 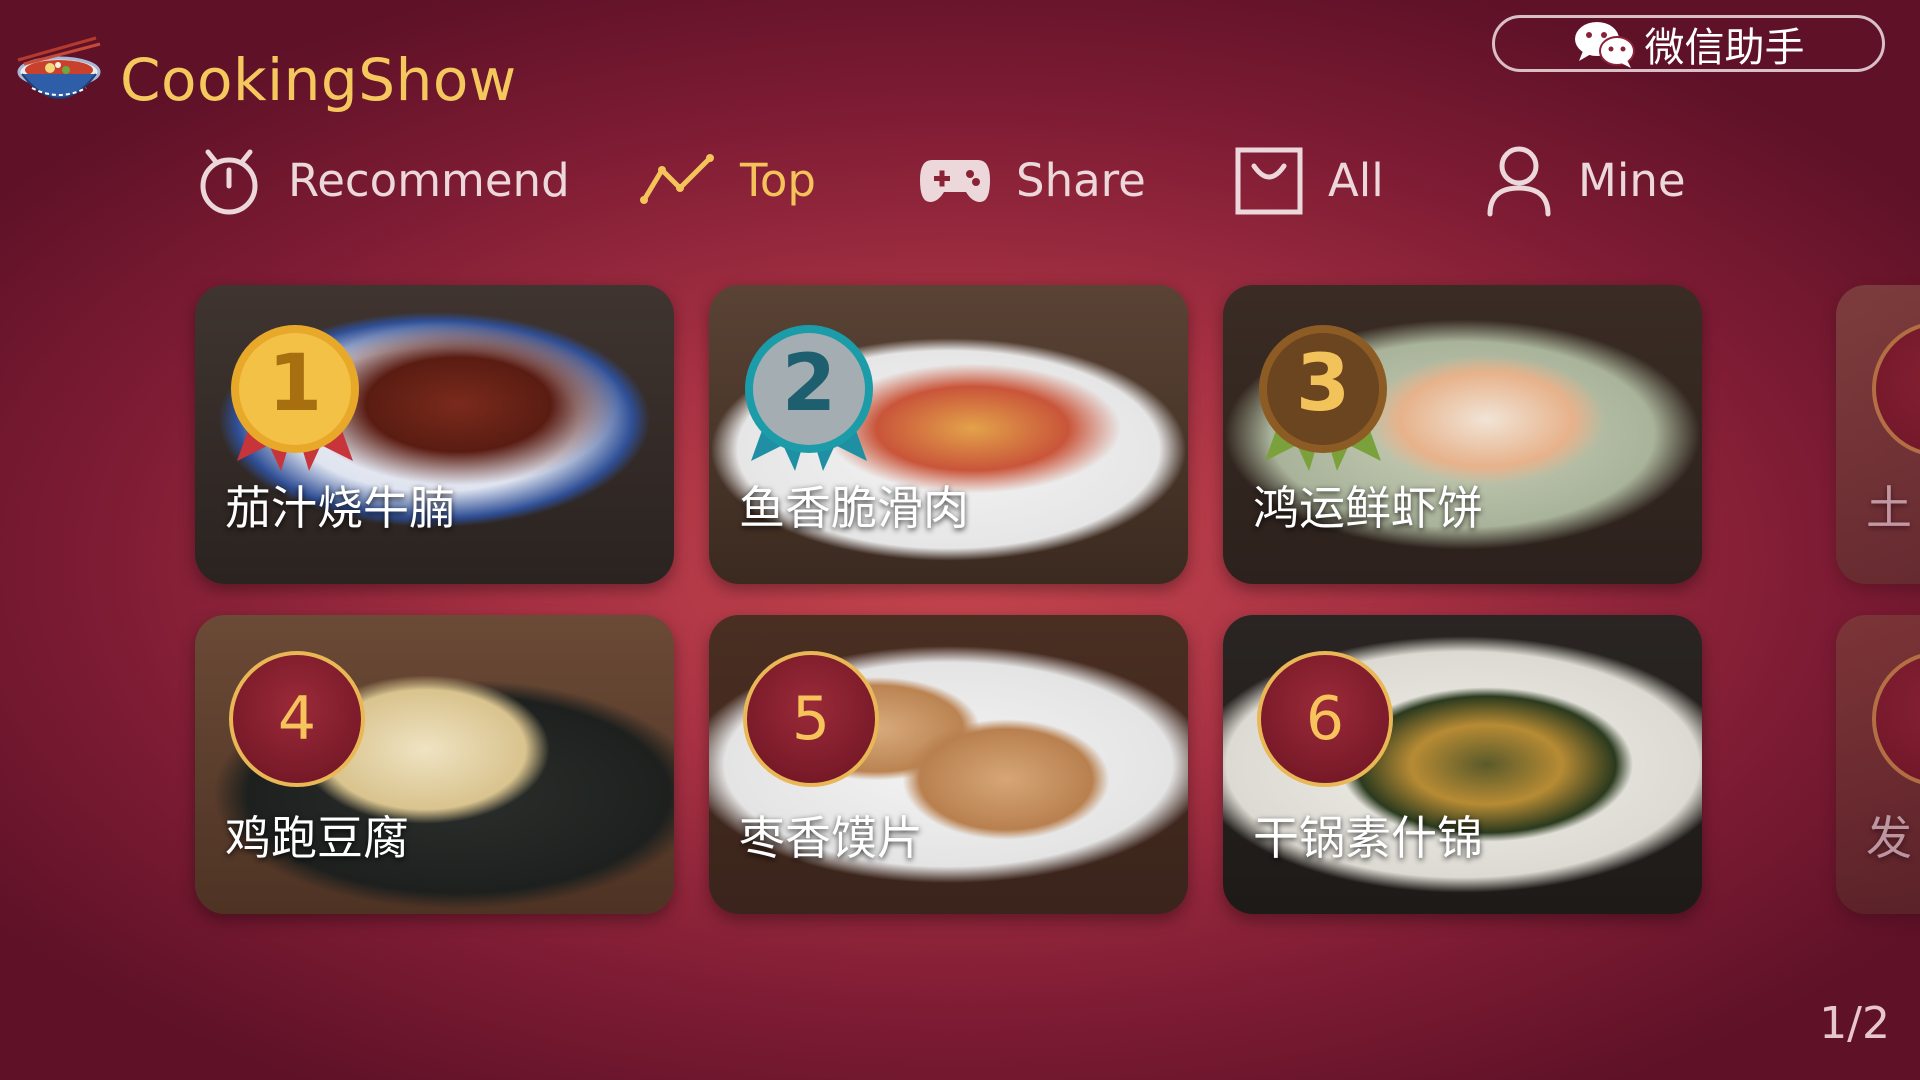 I want to click on rank-medal-silver: 2, so click(x=809, y=396).